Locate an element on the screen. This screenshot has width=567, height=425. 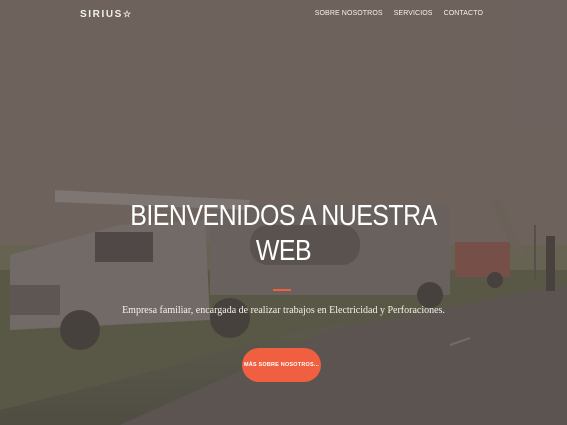
nav-link-servicios: SERVICIOS is located at coordinates (413, 13).